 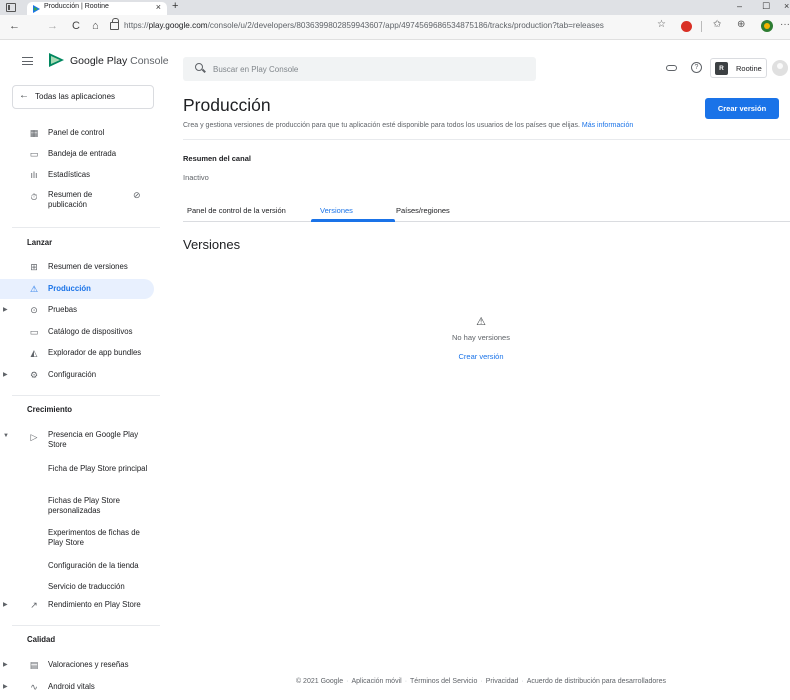 What do you see at coordinates (661, 24) in the screenshot?
I see `favorite-star-icon: ☆` at bounding box center [661, 24].